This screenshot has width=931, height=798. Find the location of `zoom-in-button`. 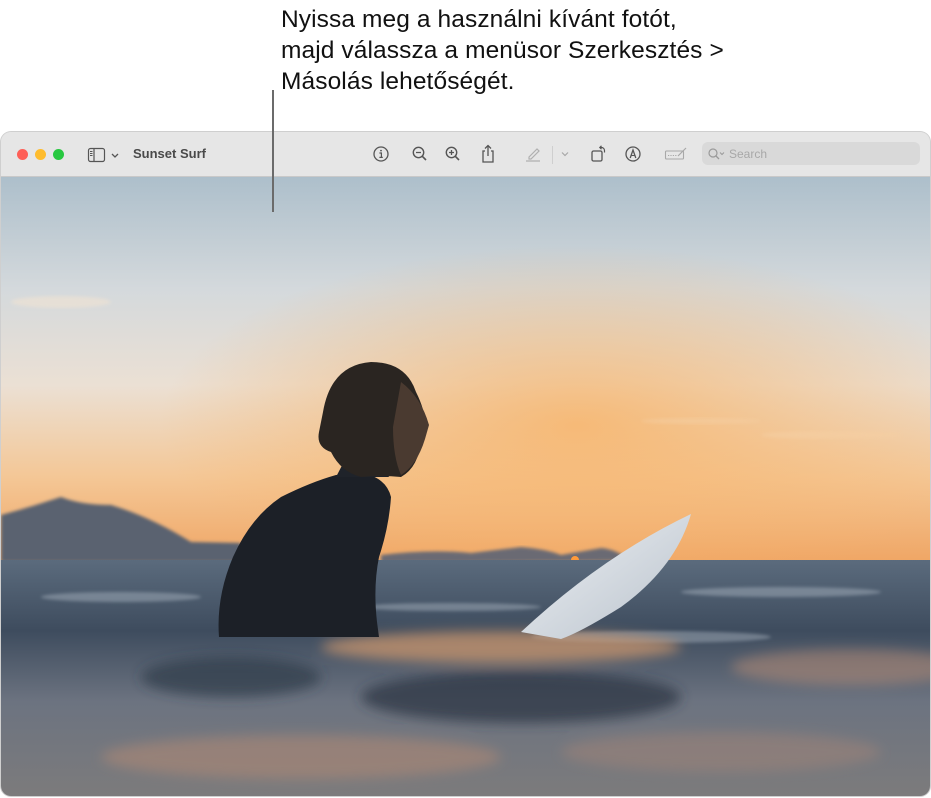

zoom-in-button is located at coordinates (453, 154).